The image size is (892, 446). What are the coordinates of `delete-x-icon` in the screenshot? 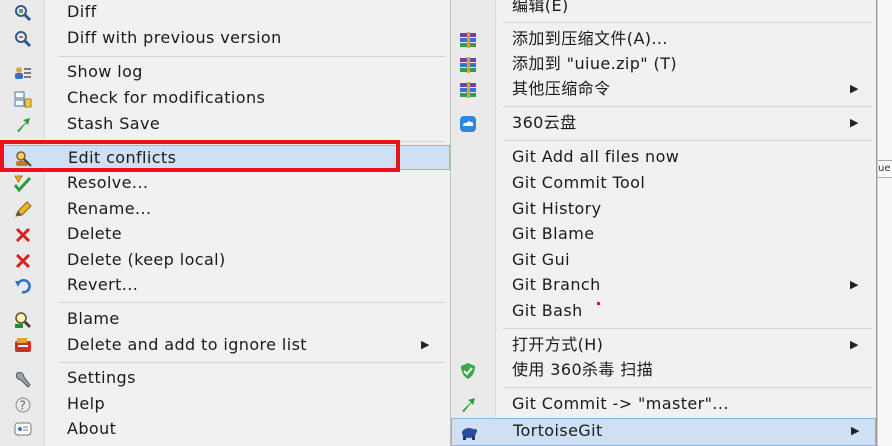 It's located at (23, 235).